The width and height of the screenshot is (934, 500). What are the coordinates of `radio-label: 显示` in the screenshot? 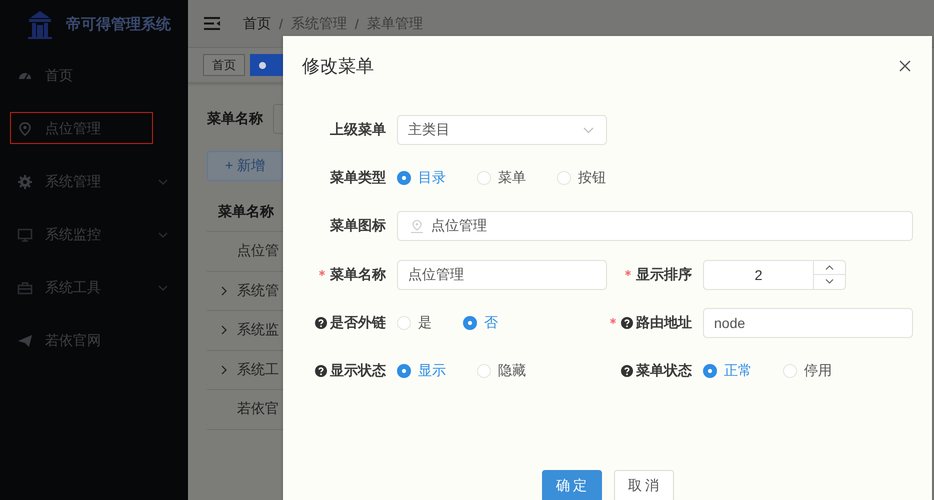 It's located at (432, 371).